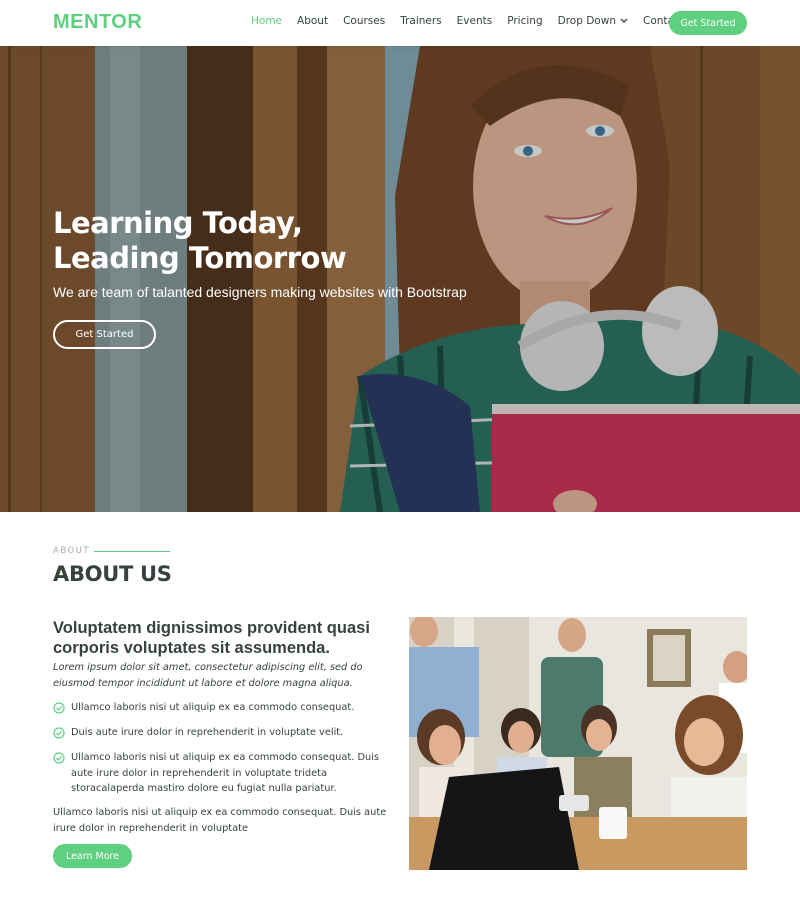 This screenshot has height=900, width=800. What do you see at coordinates (586, 21) in the screenshot?
I see `nav-dropdown-label: Drop Down` at bounding box center [586, 21].